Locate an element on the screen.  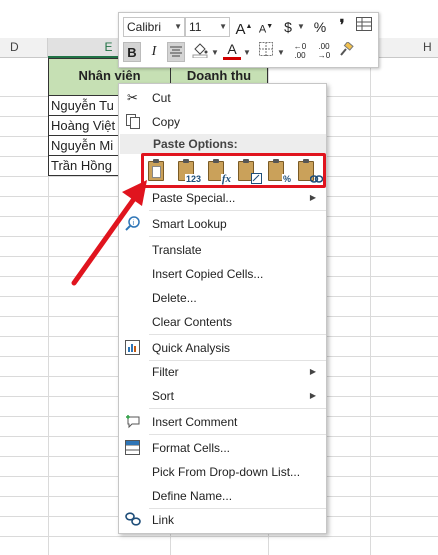
percent-icon: % is located at coordinates (320, 27).